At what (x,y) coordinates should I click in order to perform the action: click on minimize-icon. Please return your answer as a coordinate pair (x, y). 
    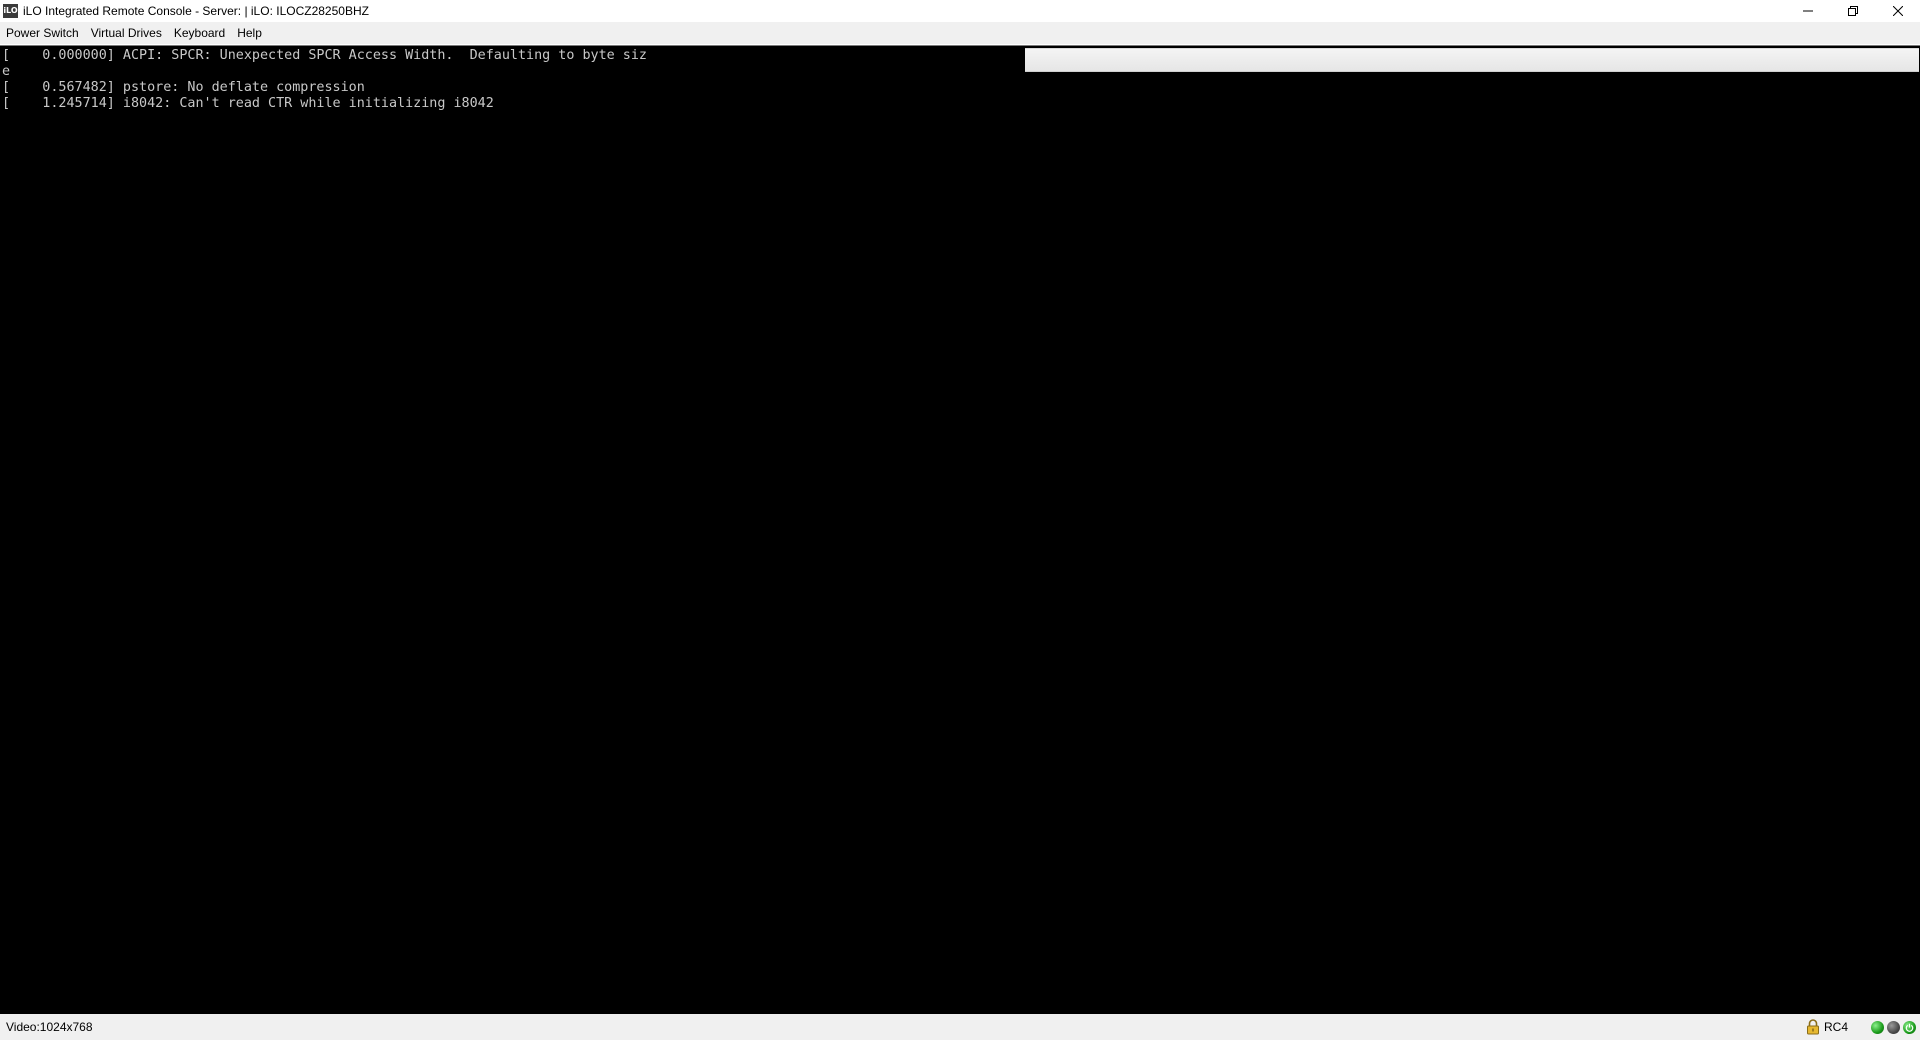
    Looking at the image, I should click on (1807, 11).